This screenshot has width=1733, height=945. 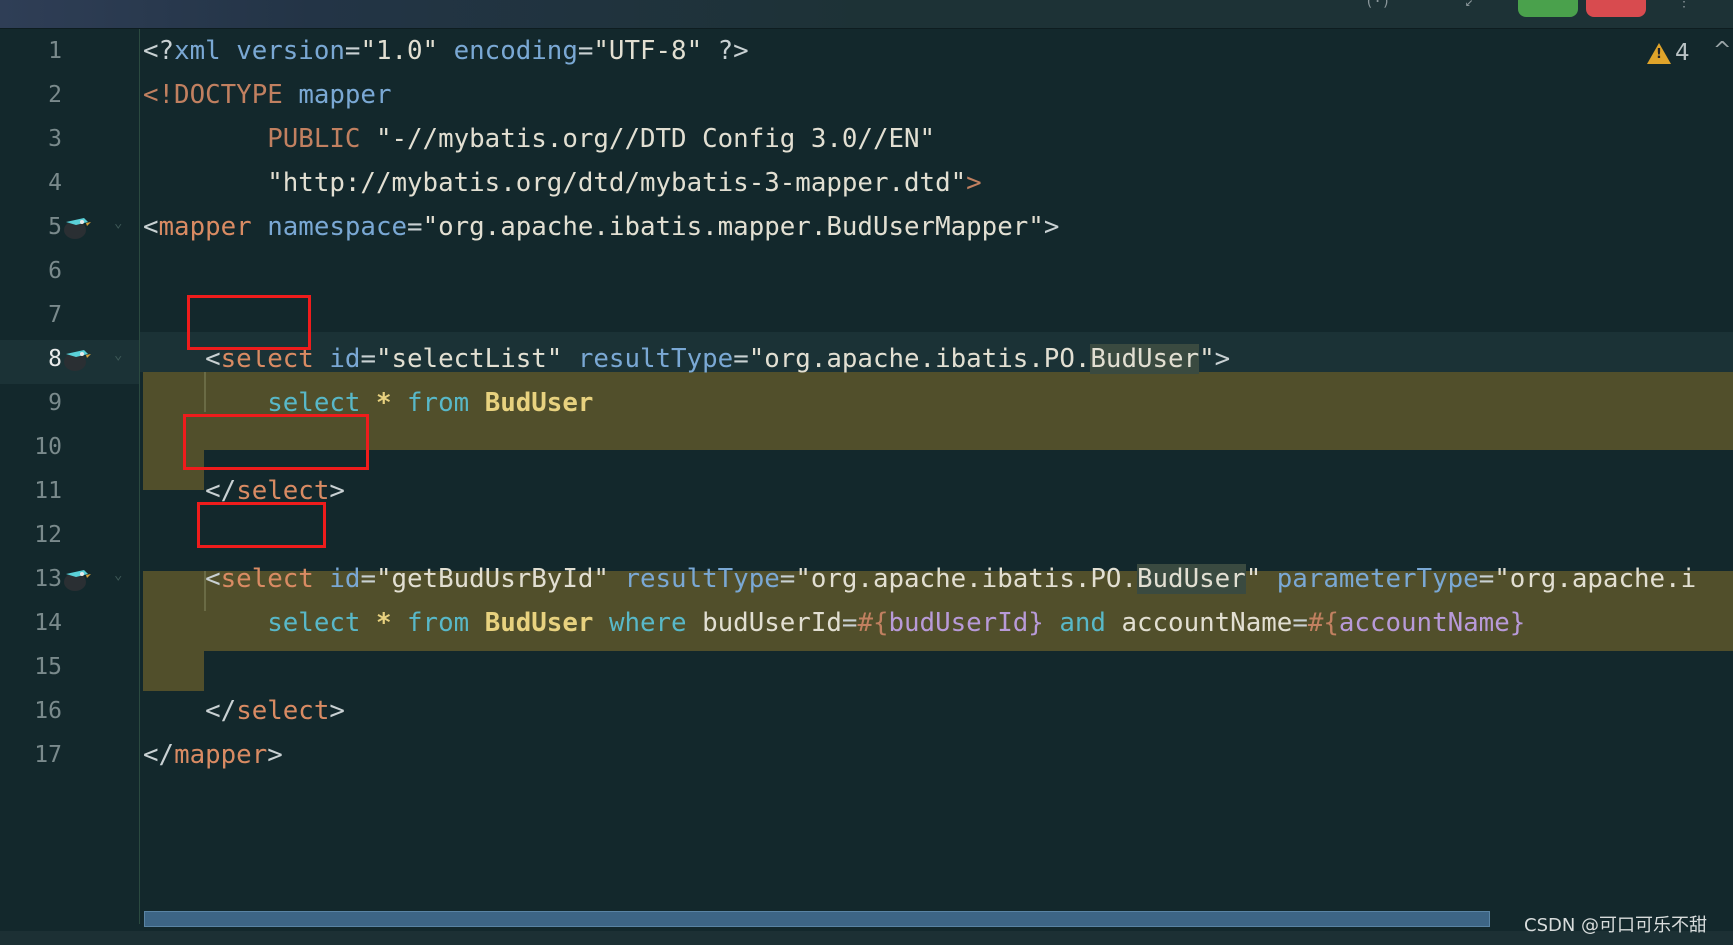 I want to click on code-token: "selectList", so click(x=469, y=359).